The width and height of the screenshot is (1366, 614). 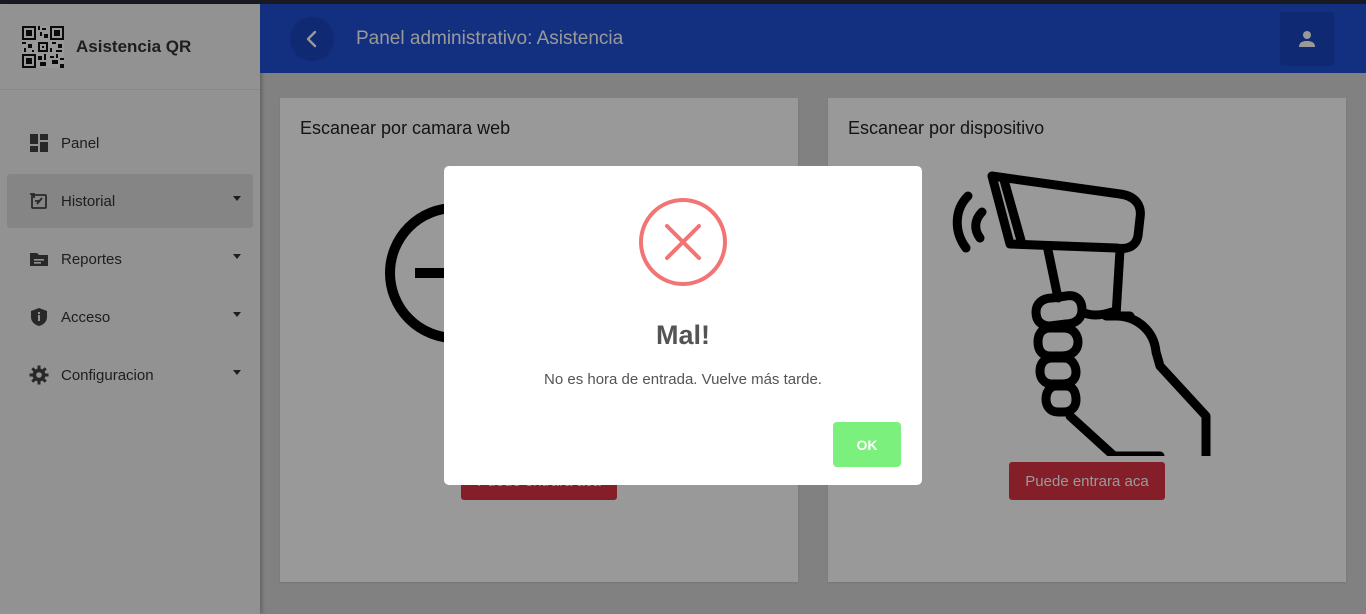 What do you see at coordinates (683, 335) in the screenshot?
I see `dialog-title: Mal!` at bounding box center [683, 335].